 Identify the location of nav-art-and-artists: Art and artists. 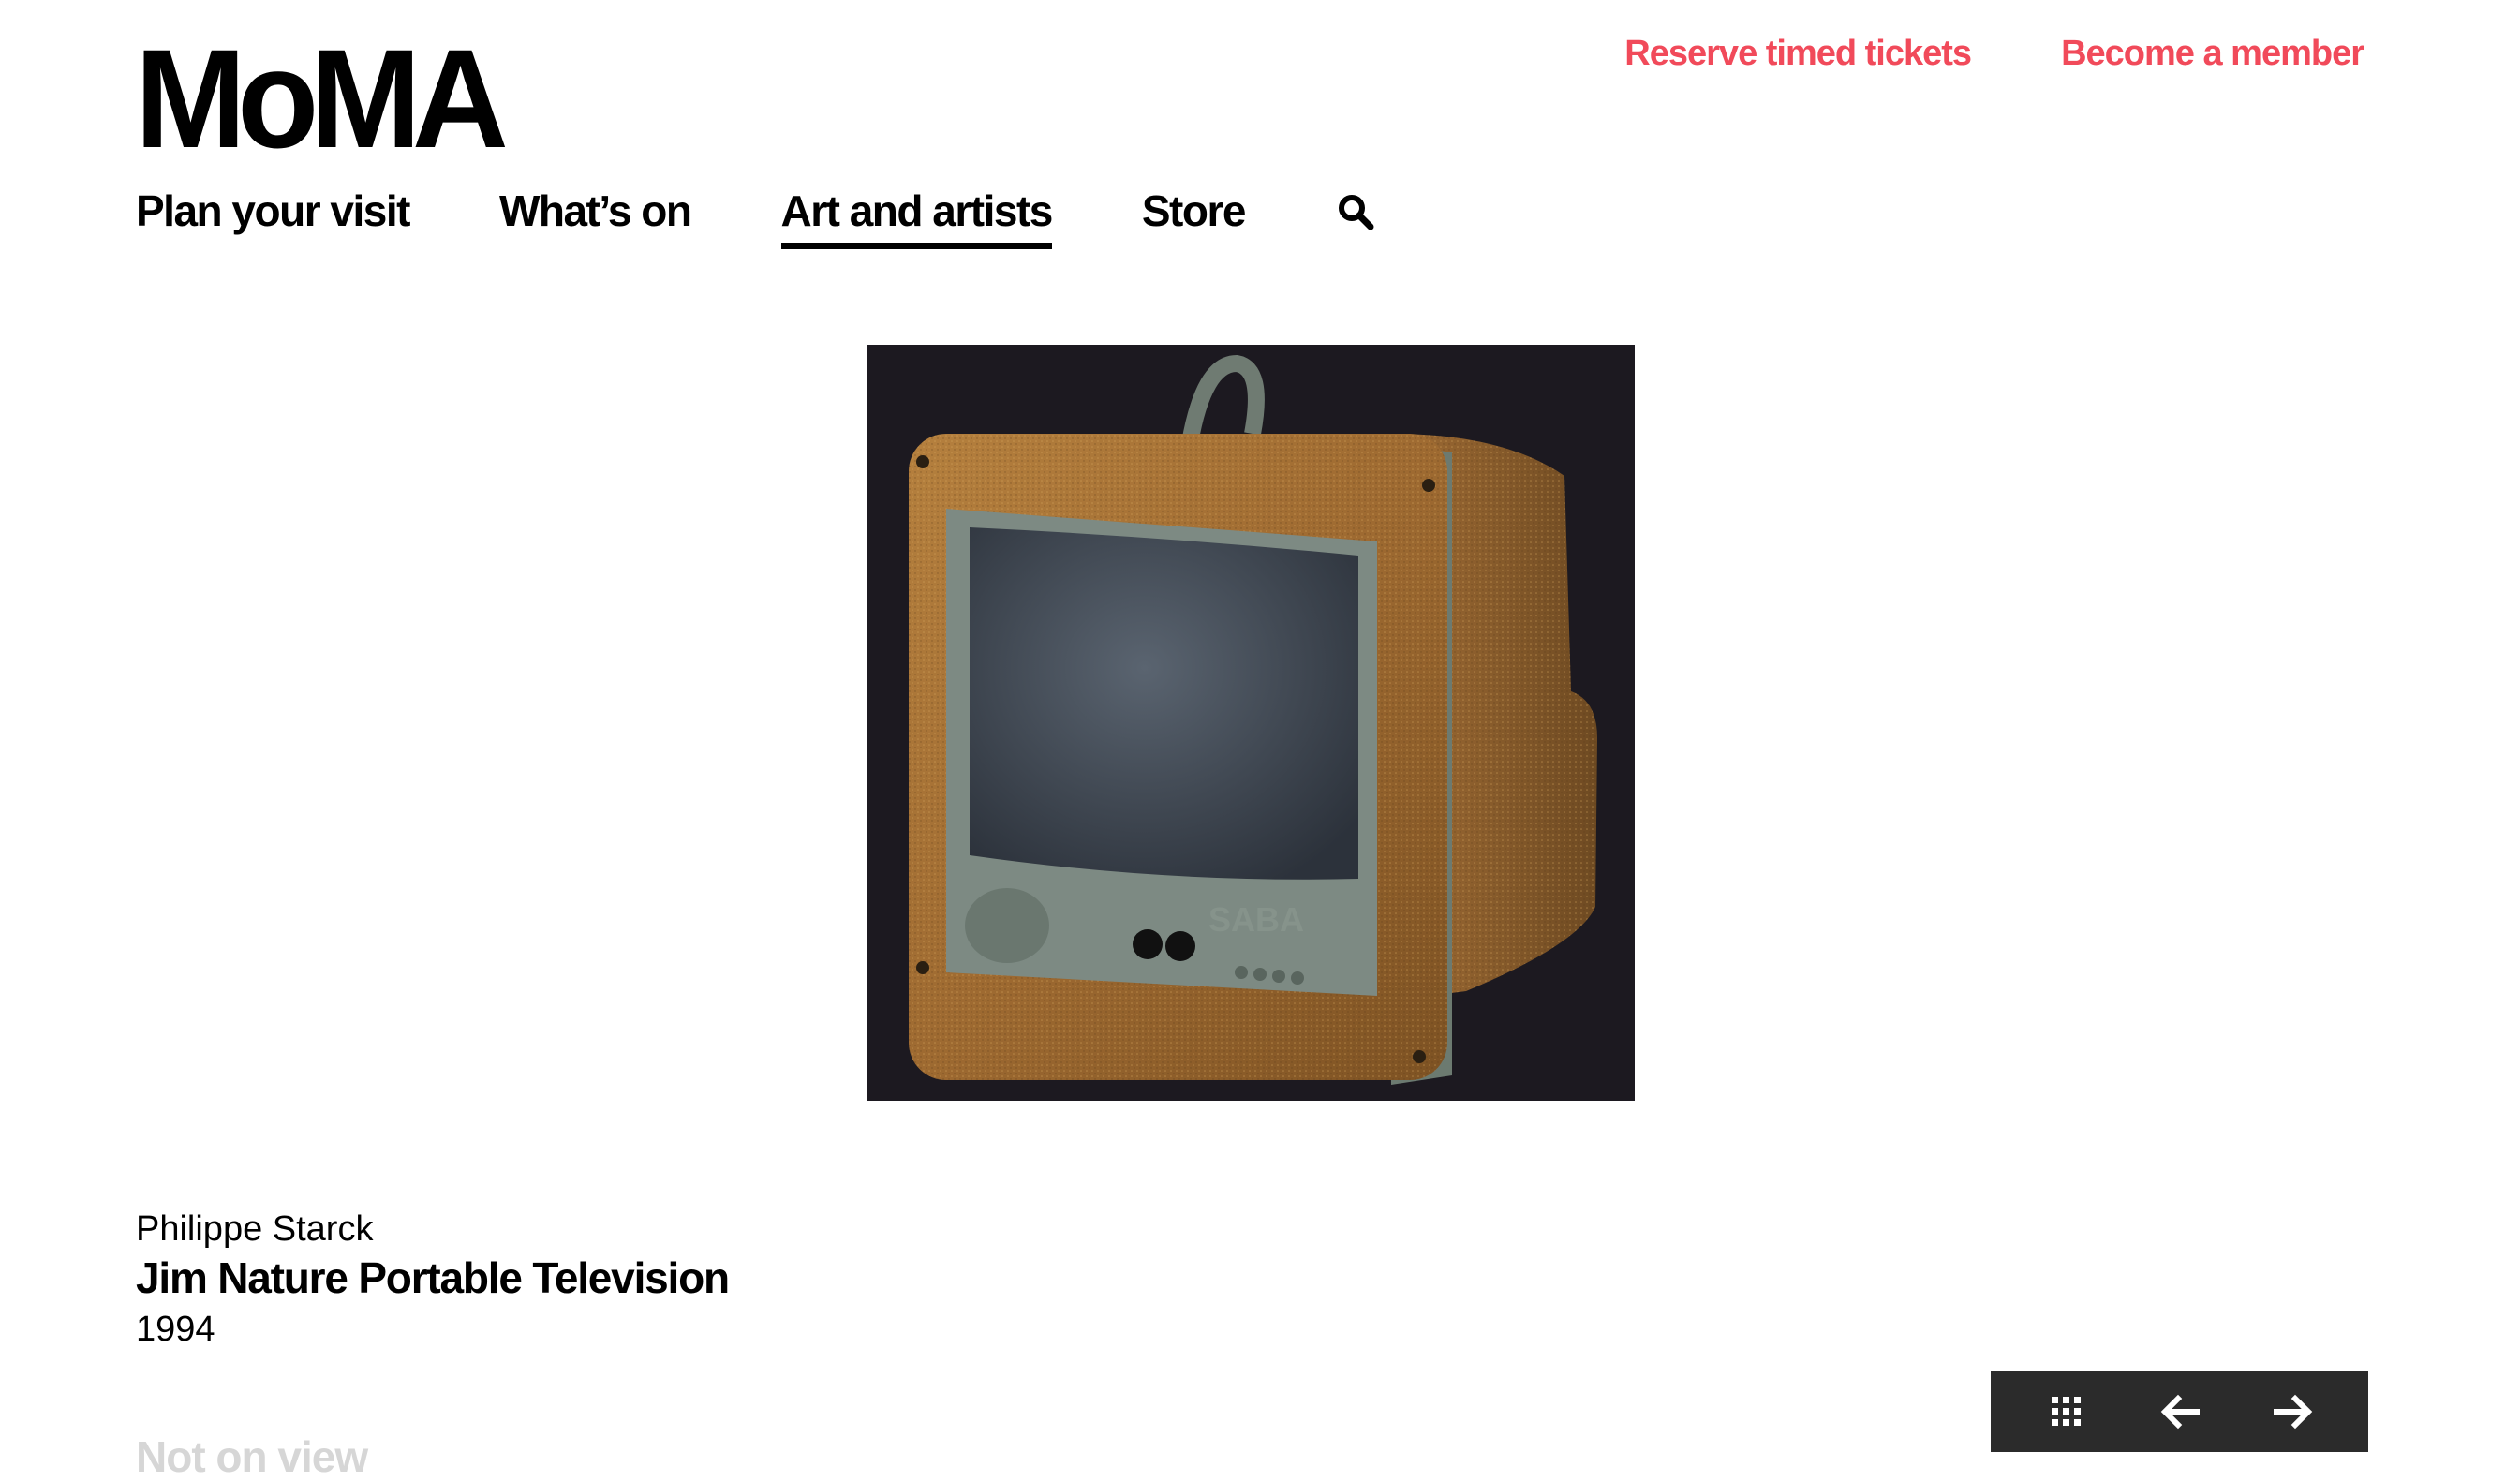
(916, 217).